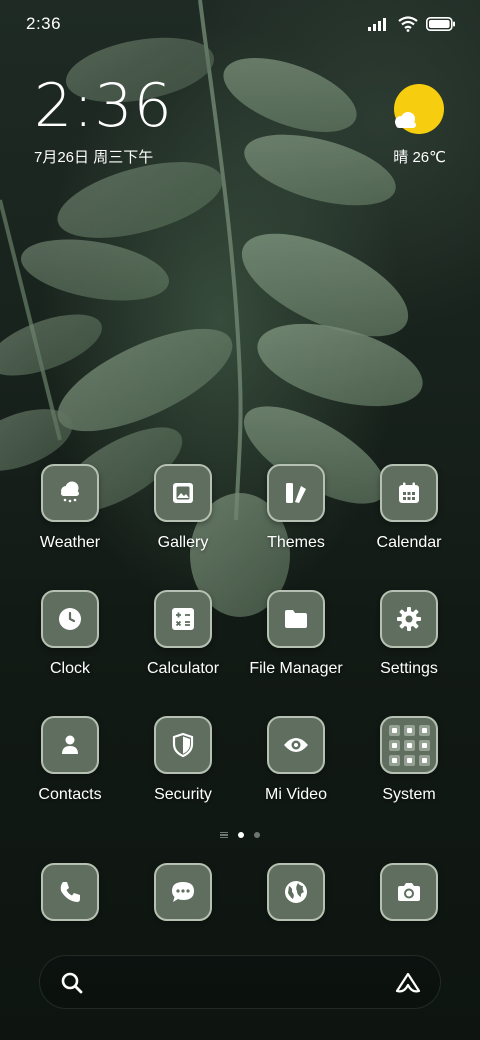 This screenshot has width=480, height=1040. I want to click on app-label: Mi Video, so click(296, 794).